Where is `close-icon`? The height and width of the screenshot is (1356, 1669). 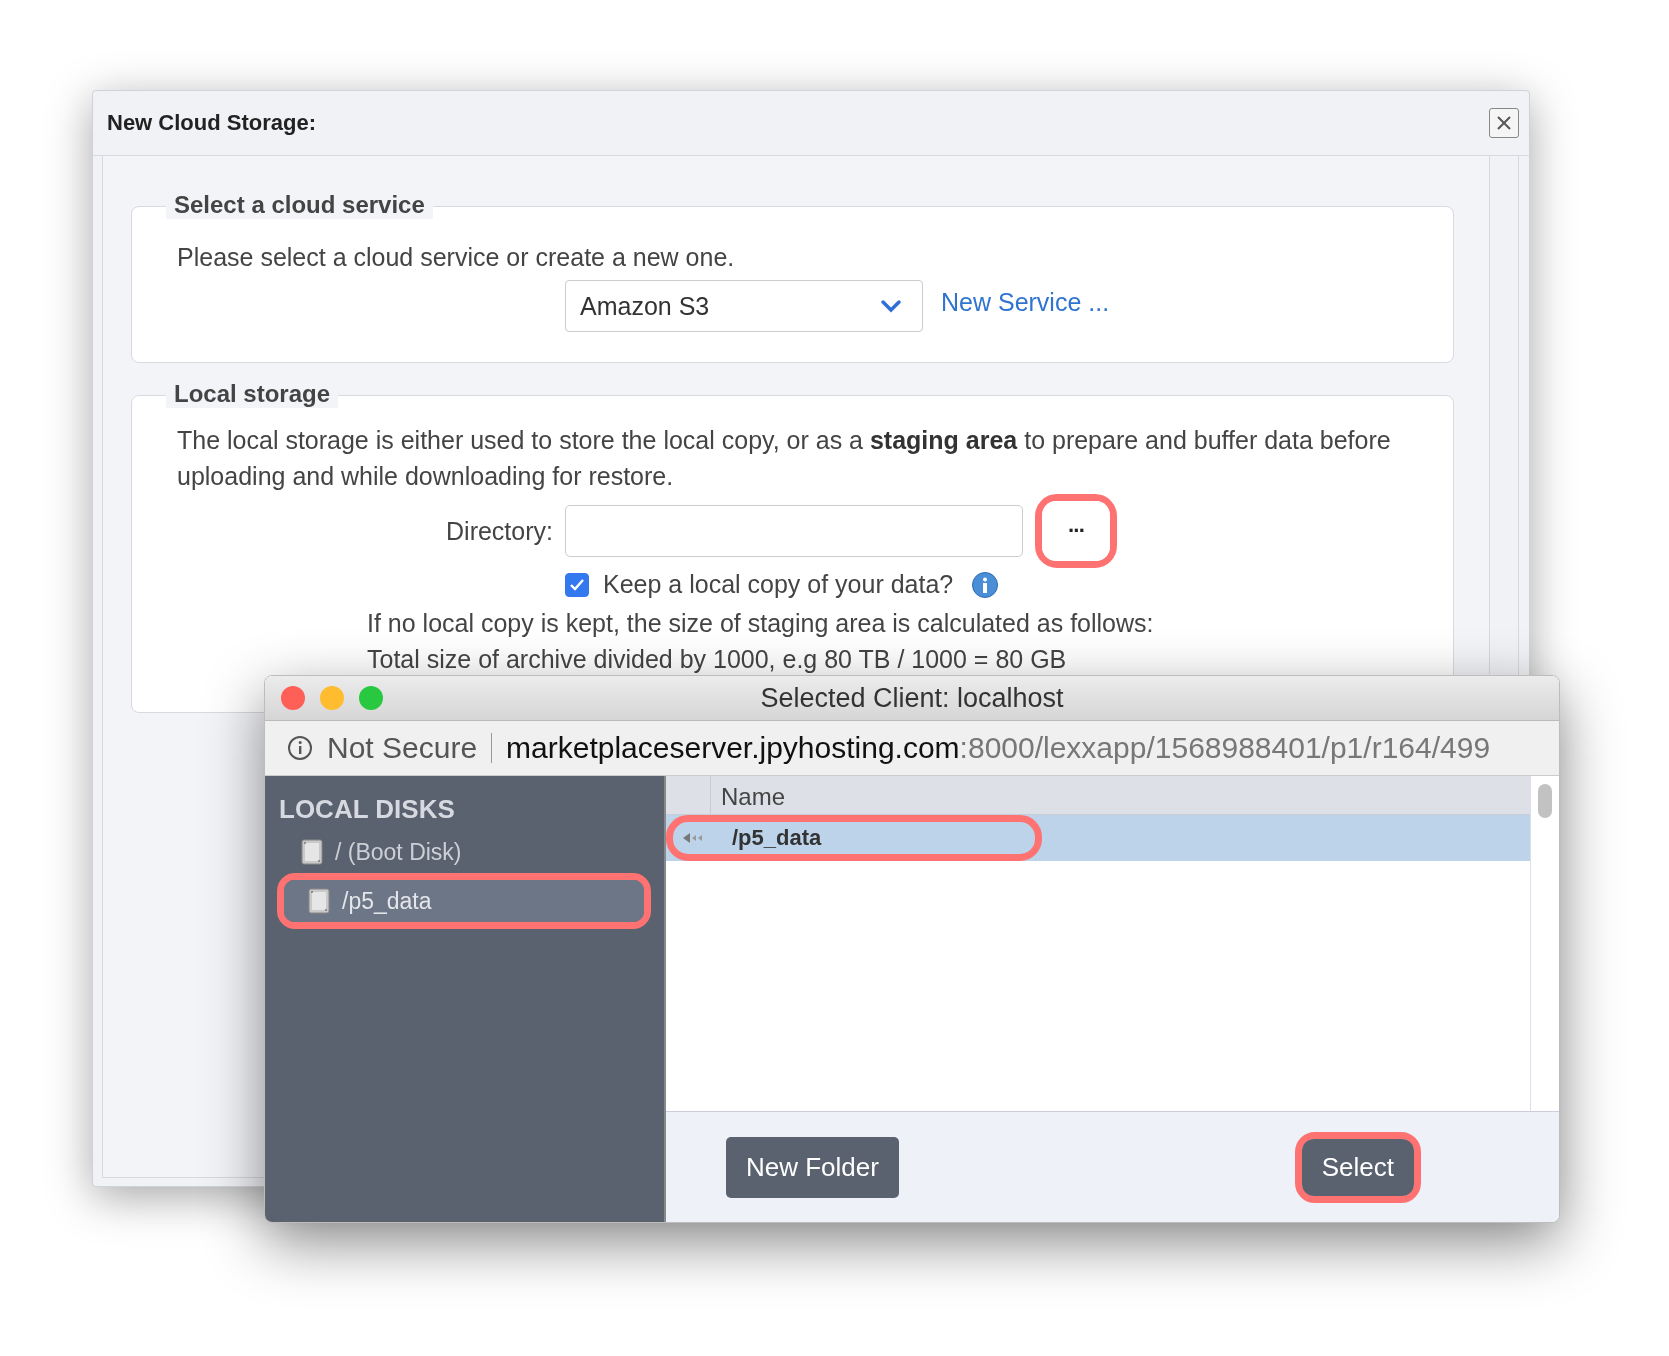 close-icon is located at coordinates (1504, 123).